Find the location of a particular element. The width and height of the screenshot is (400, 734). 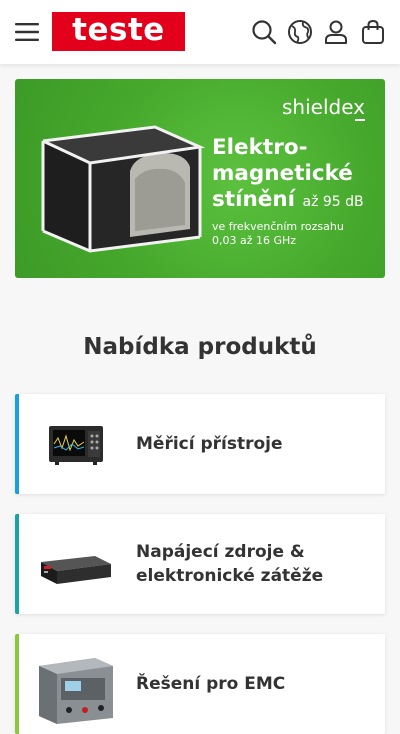

products-section-title: Nabídka produktů is located at coordinates (200, 347).